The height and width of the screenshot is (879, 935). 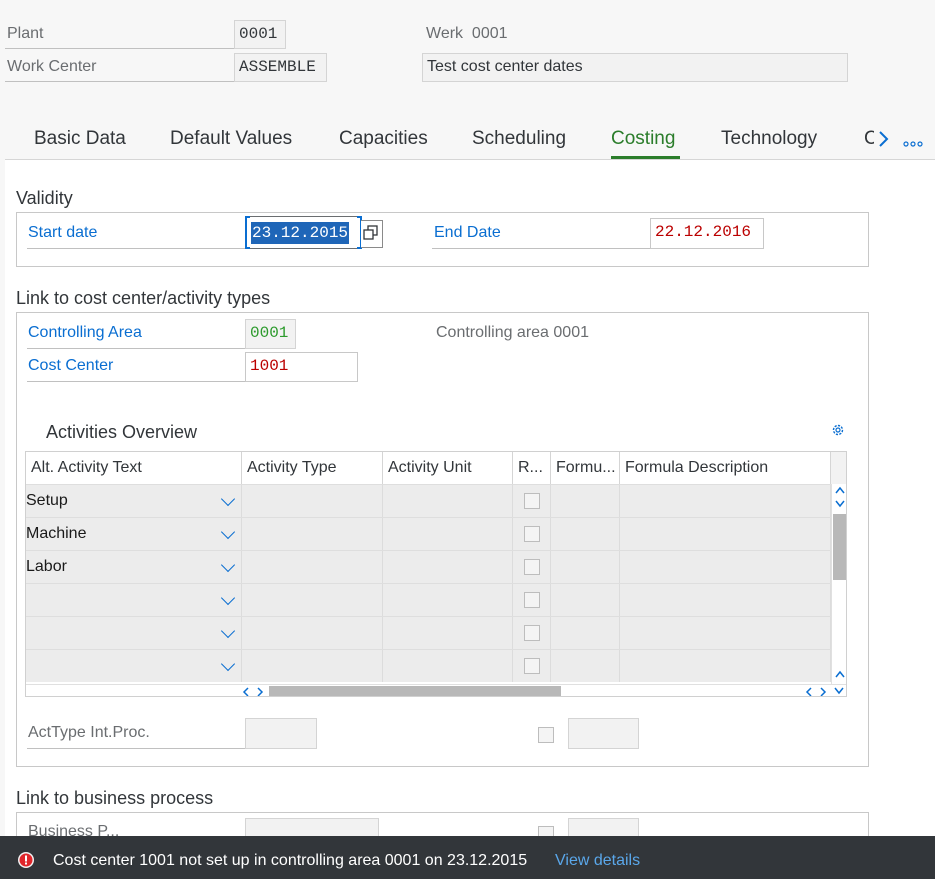 What do you see at coordinates (80, 139) in the screenshot?
I see `tab-basic-data: Basic Data` at bounding box center [80, 139].